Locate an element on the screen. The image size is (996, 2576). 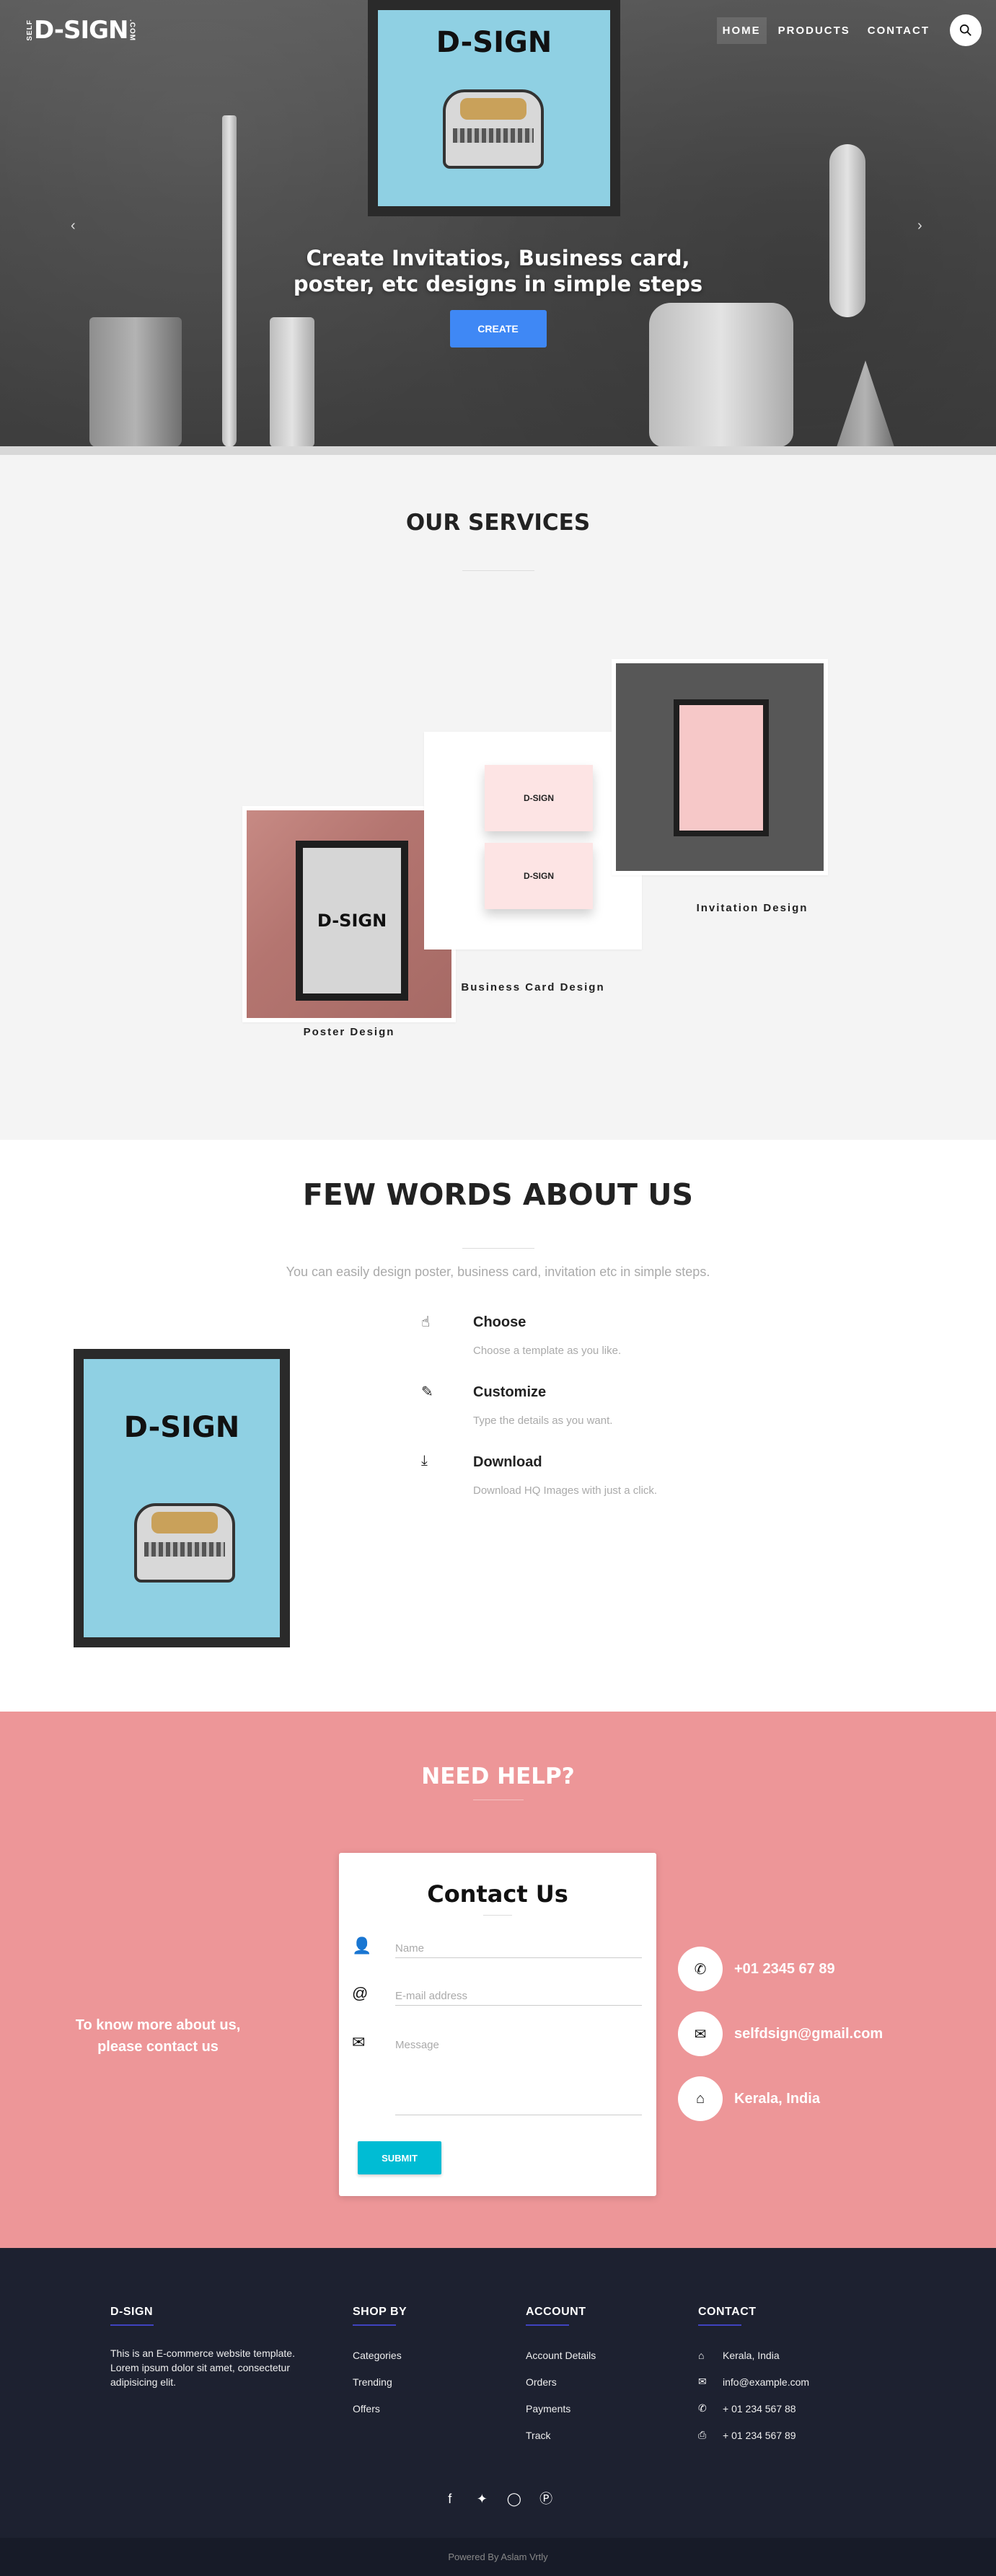
know-more-text: To know more about us, please contact us is located at coordinates (158, 2036).